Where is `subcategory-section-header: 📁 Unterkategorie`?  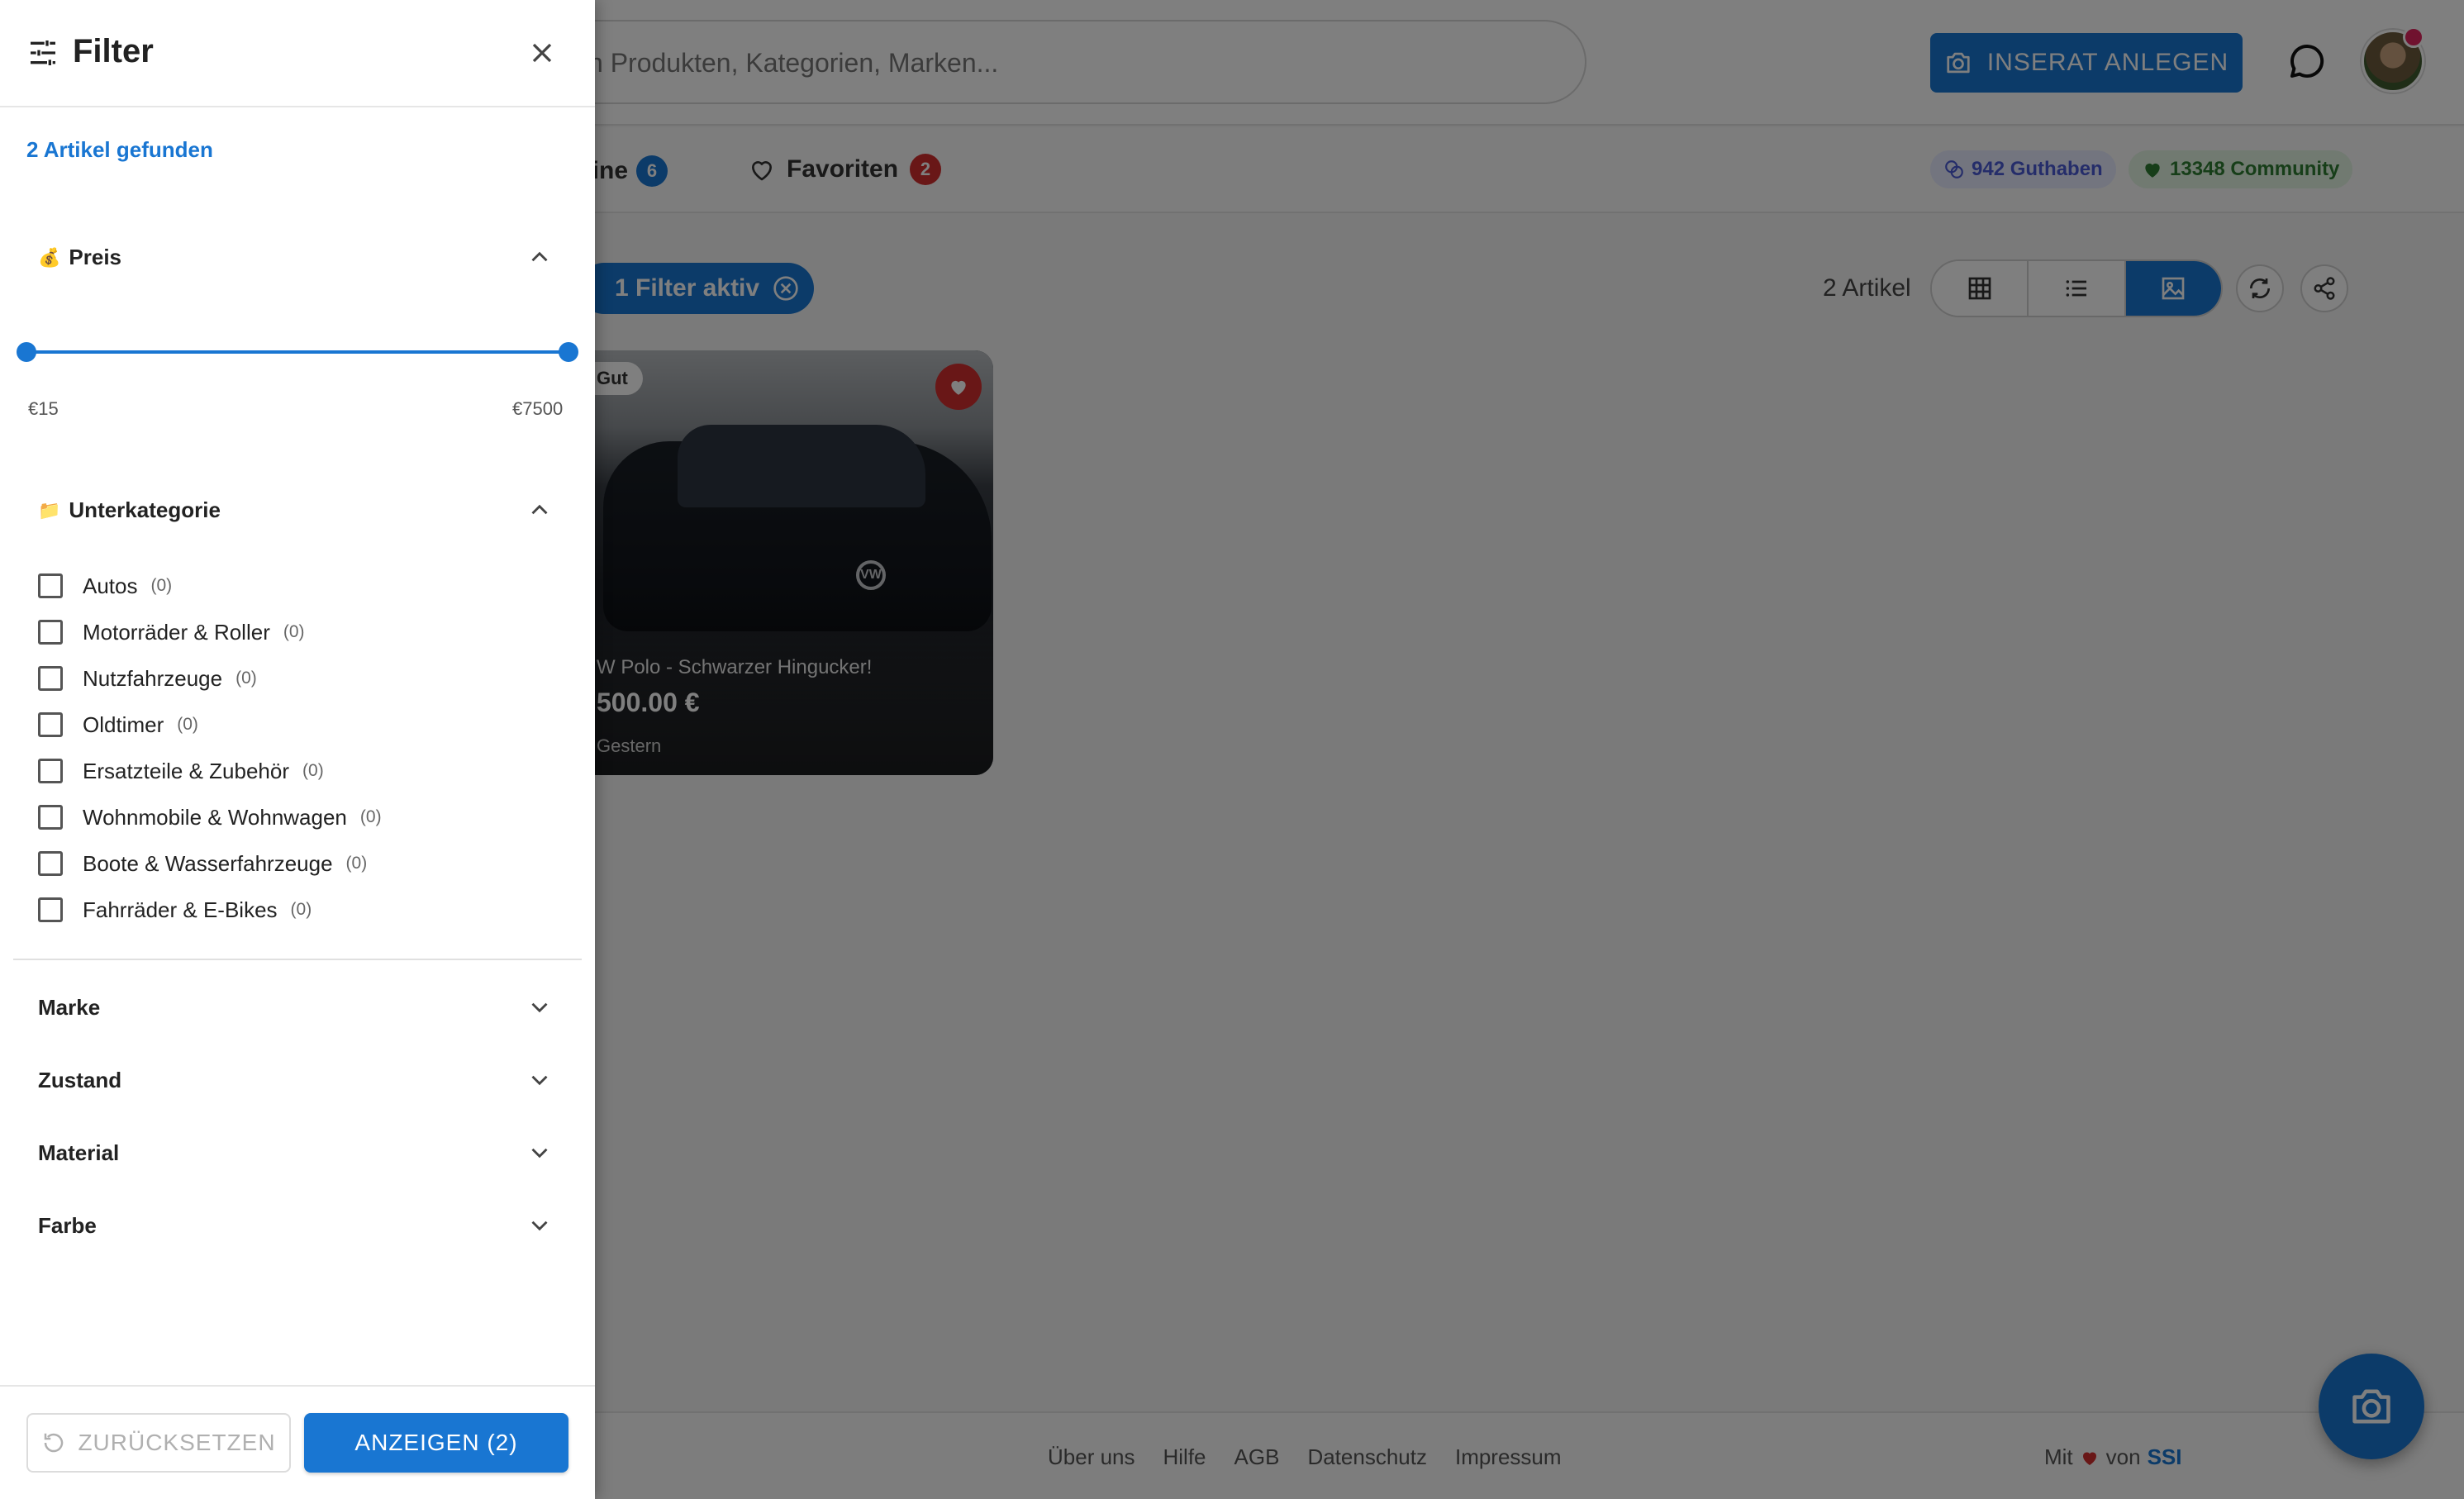 subcategory-section-header: 📁 Unterkategorie is located at coordinates (129, 510).